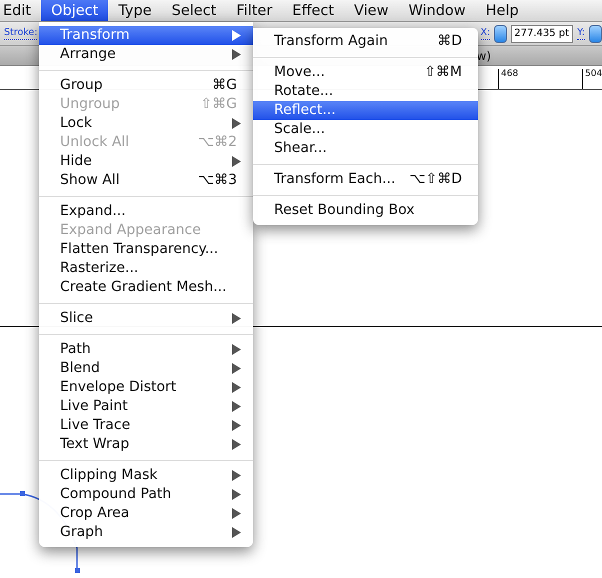 This screenshot has width=602, height=578. What do you see at coordinates (146, 494) in the screenshot?
I see `menu-item: Compound Path` at bounding box center [146, 494].